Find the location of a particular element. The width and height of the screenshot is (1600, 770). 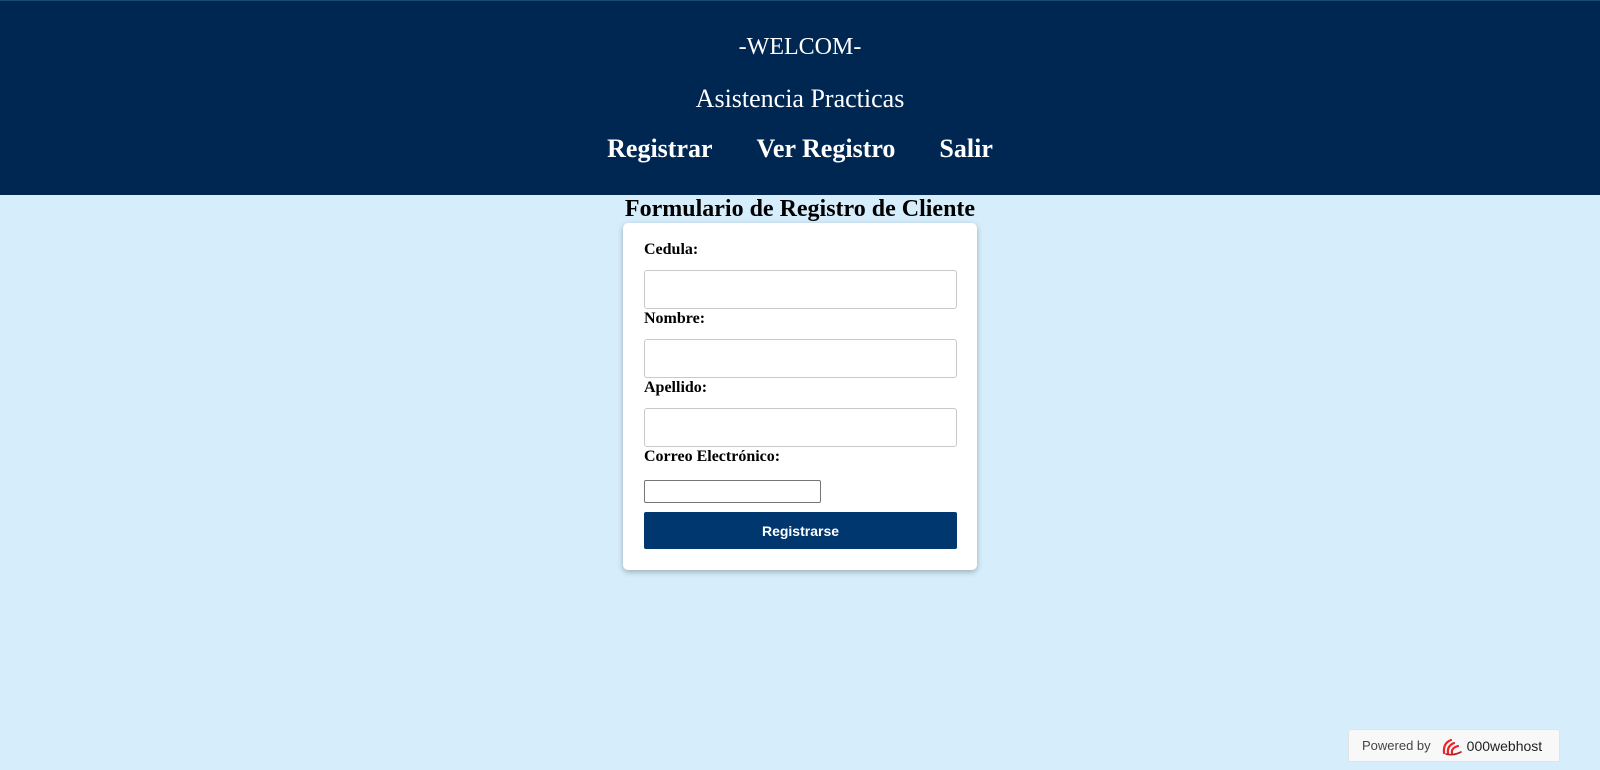

brand-name: 000webhost is located at coordinates (1504, 745).